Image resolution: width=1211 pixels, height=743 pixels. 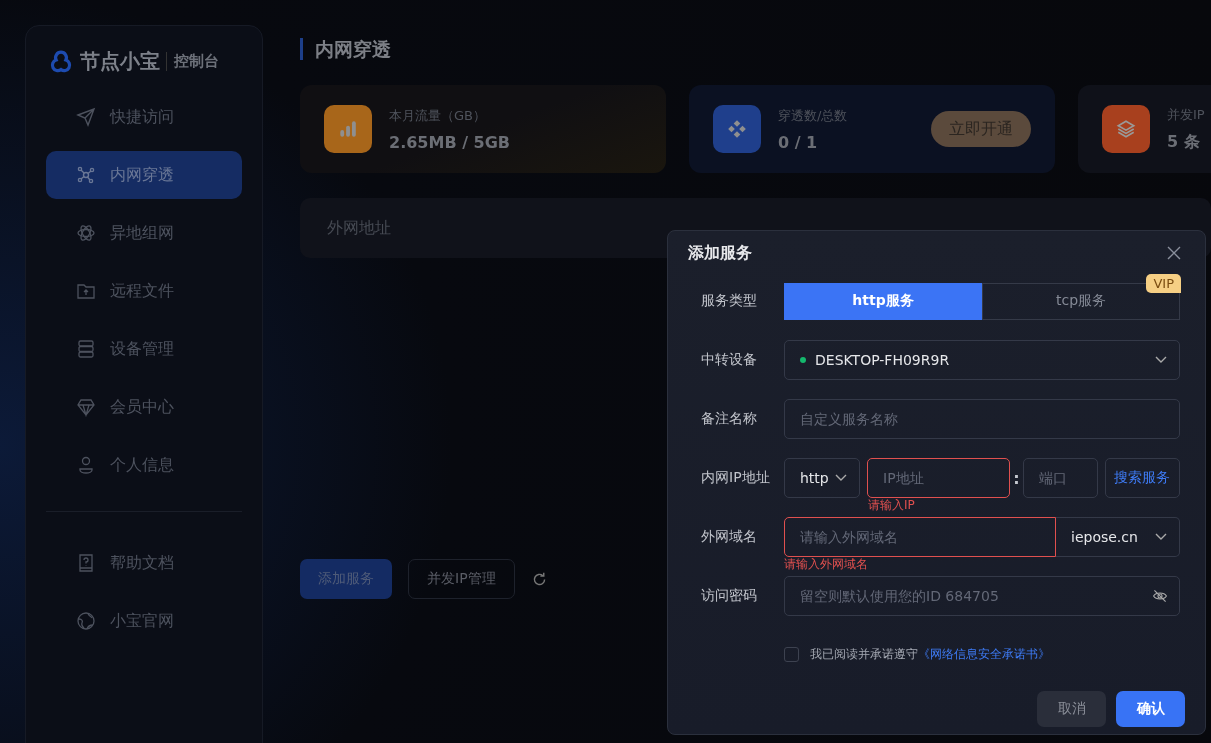 What do you see at coordinates (348, 129) in the screenshot?
I see `bar-chart-icon` at bounding box center [348, 129].